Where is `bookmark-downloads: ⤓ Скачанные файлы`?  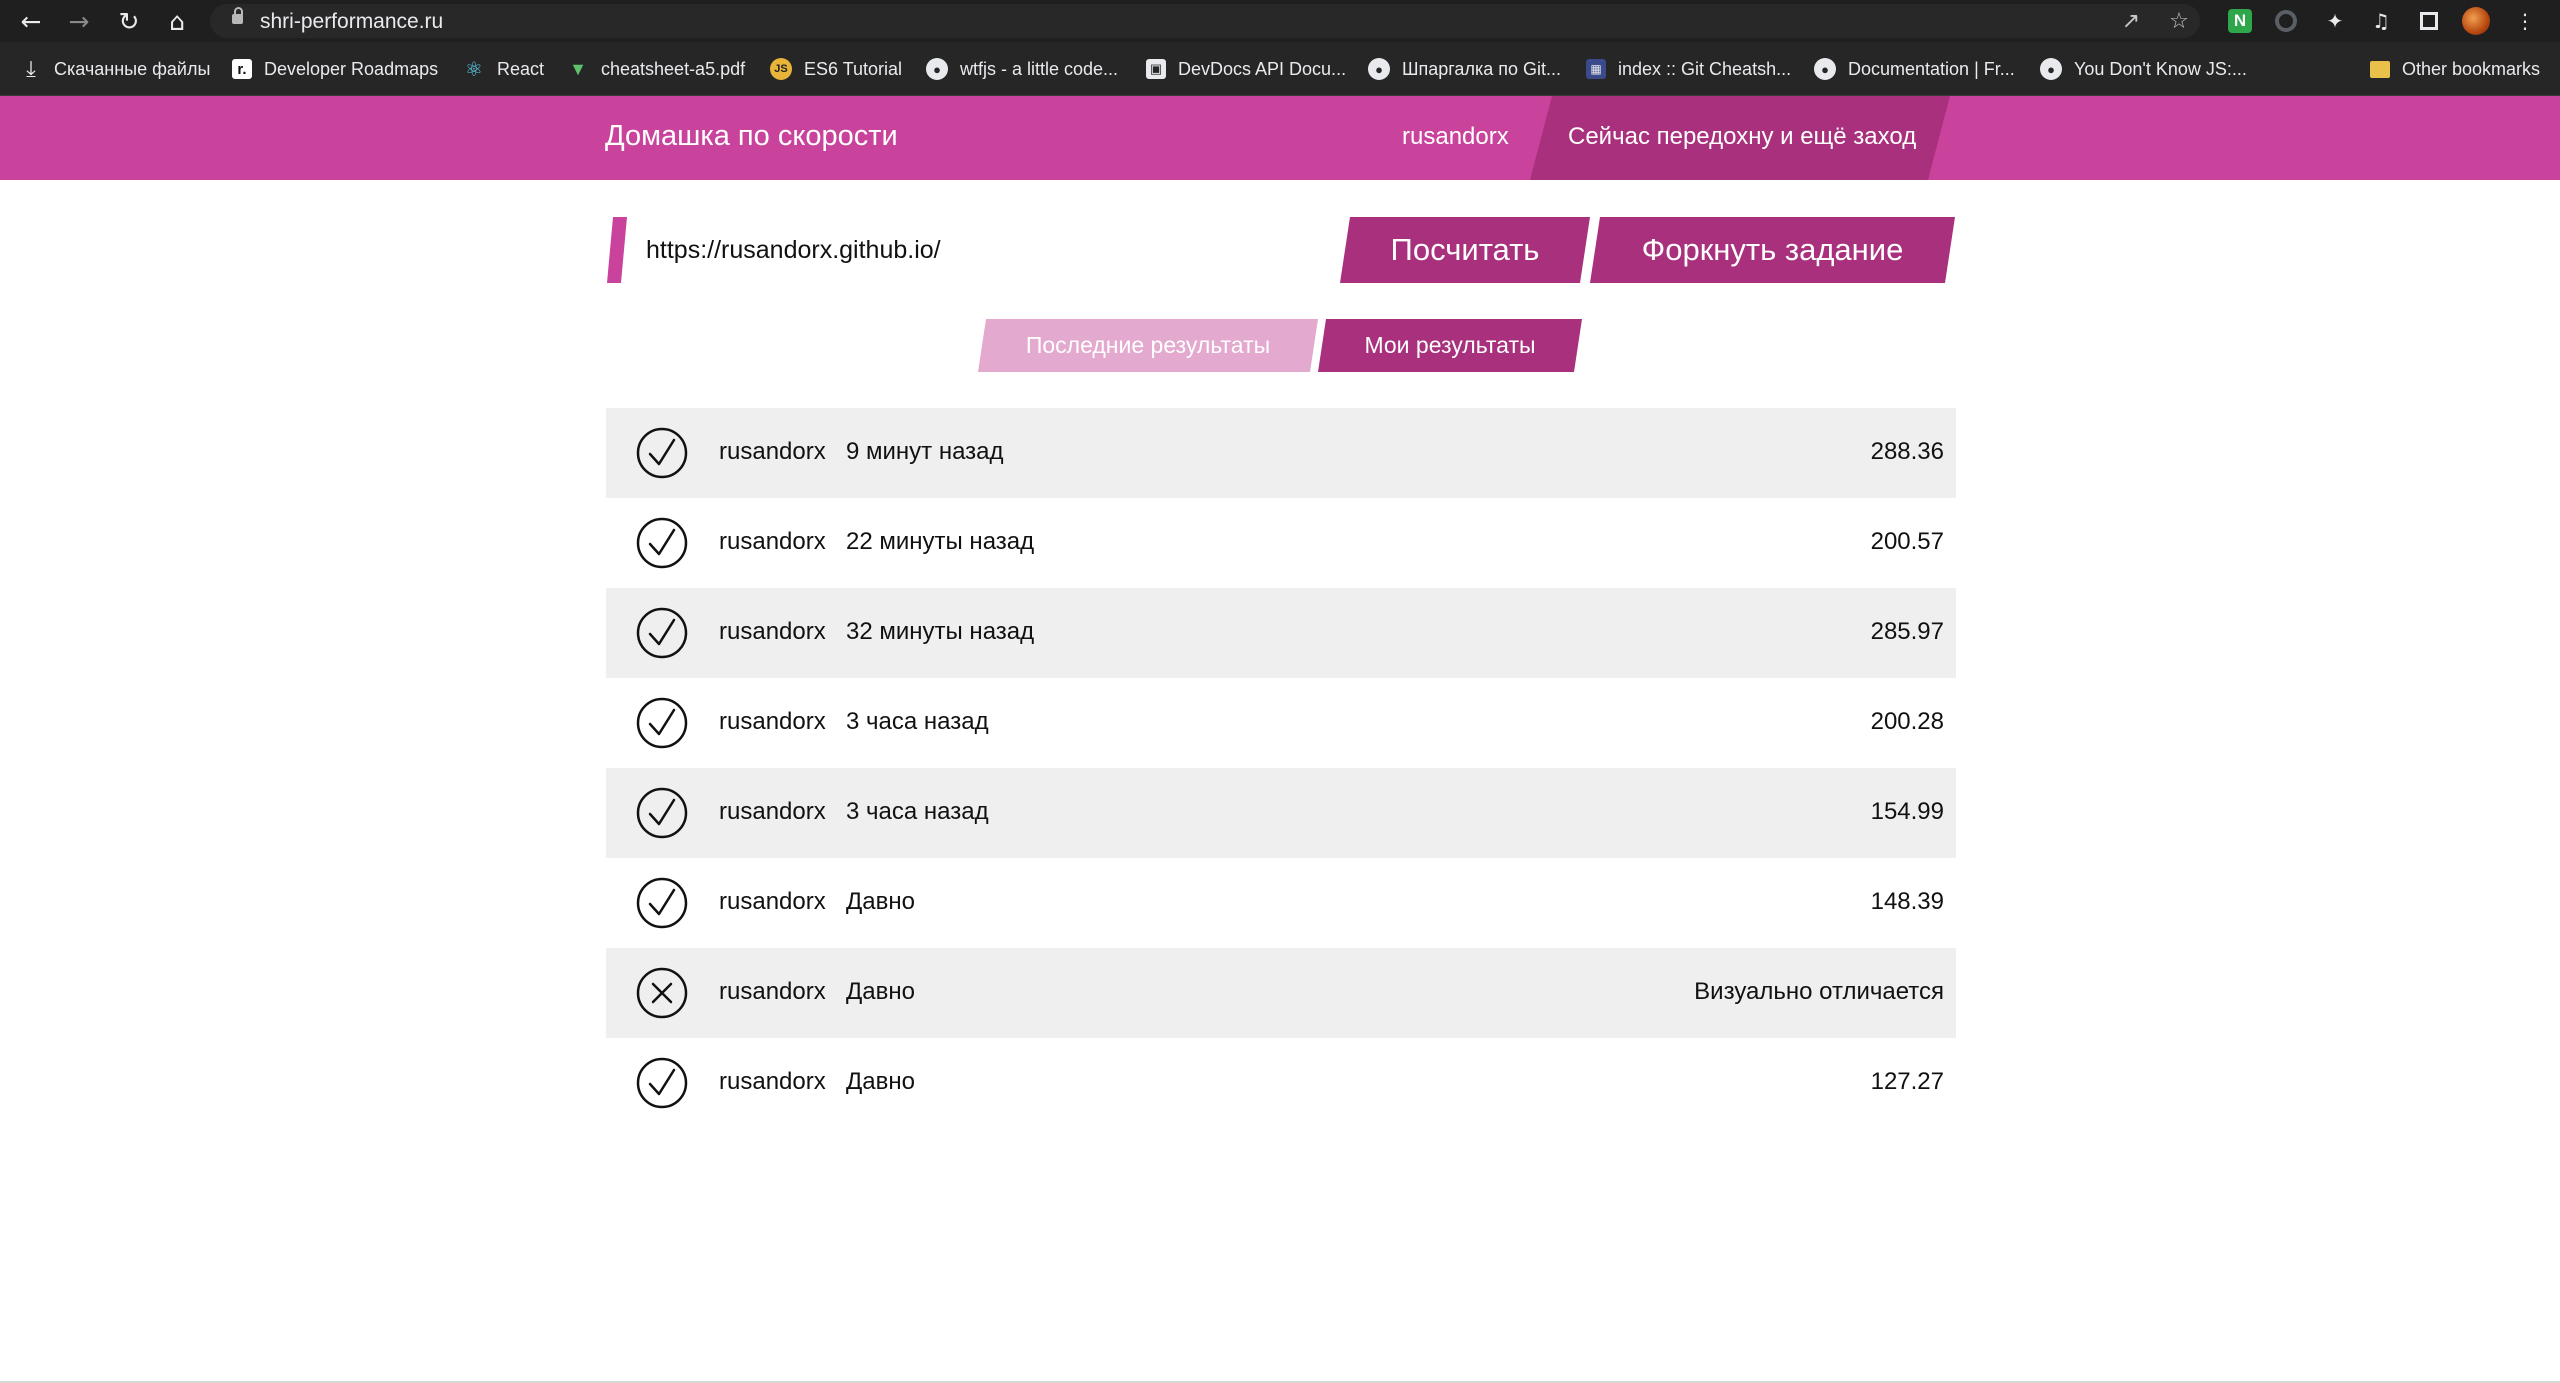
bookmark-downloads: ⤓ Скачанные файлы is located at coordinates (115, 69).